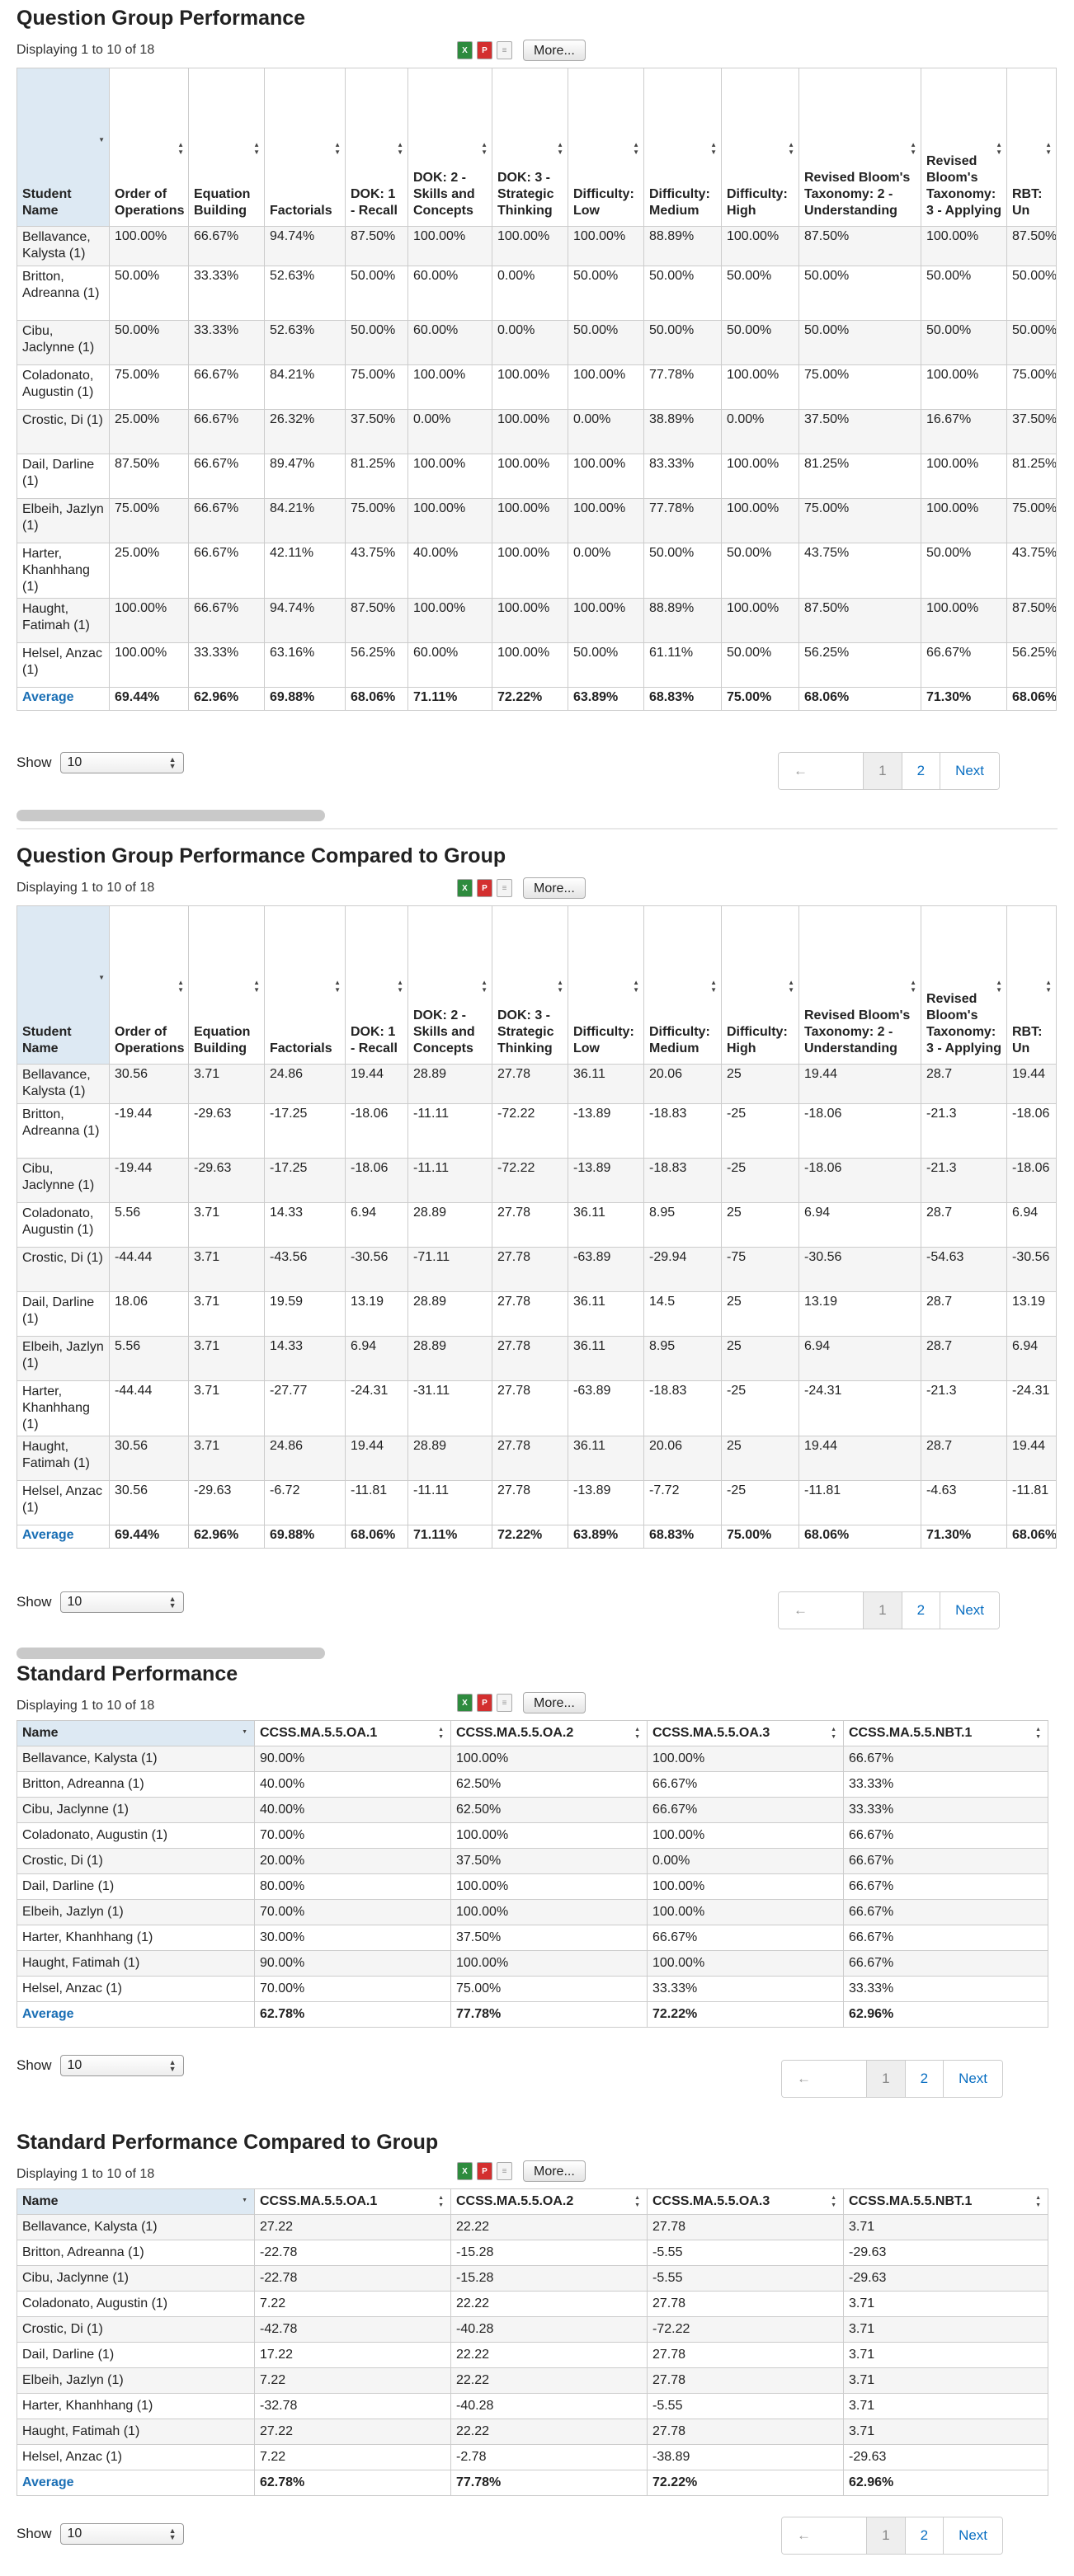 Image resolution: width=1074 pixels, height=2576 pixels. Describe the element at coordinates (532, 2380) in the screenshot. I see `table-row: Elbeih, Jazlyn (1) 7.22 22.22 27.78 3.71` at that location.